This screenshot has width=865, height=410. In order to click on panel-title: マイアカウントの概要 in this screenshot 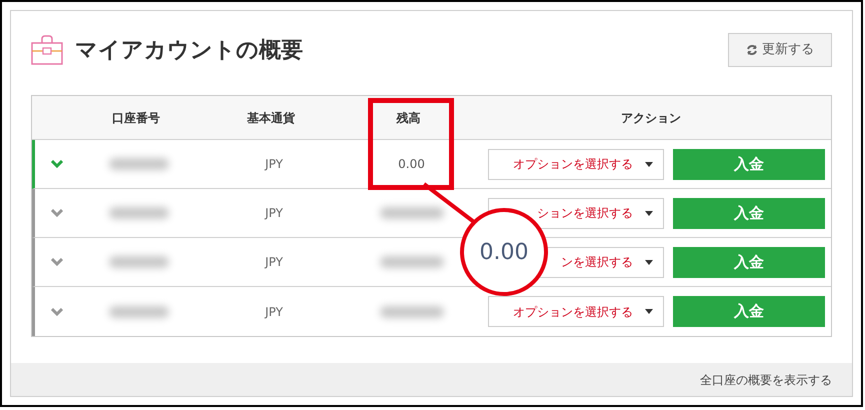, I will do `click(189, 50)`.